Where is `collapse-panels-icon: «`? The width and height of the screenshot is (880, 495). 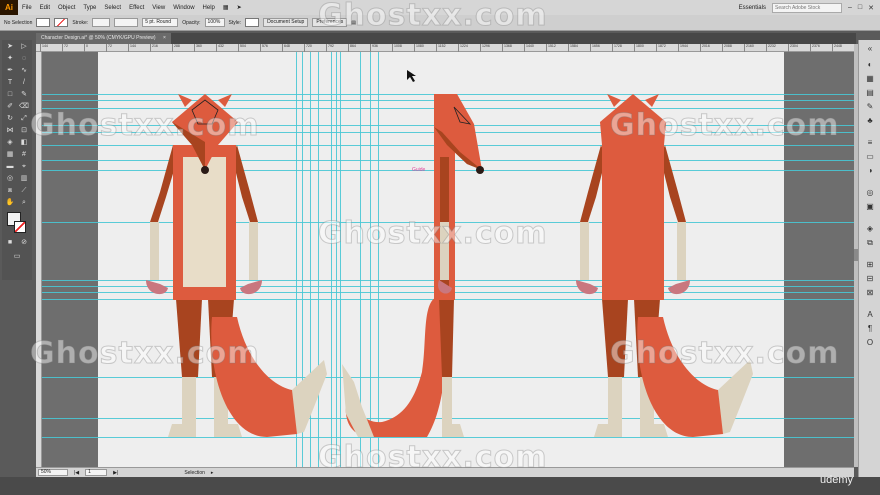 collapse-panels-icon: « is located at coordinates (870, 49).